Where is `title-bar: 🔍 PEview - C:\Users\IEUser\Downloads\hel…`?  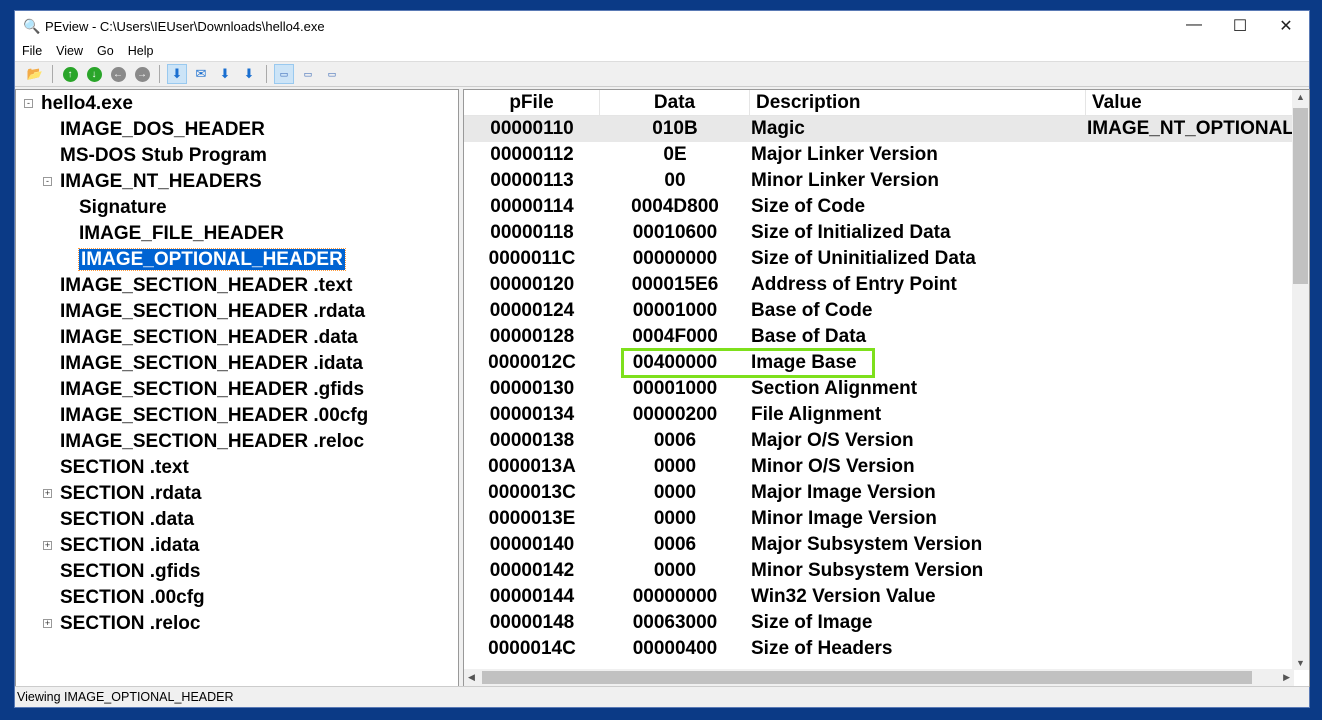 title-bar: 🔍 PEview - C:\Users\IEUser\Downloads\hel… is located at coordinates (662, 26).